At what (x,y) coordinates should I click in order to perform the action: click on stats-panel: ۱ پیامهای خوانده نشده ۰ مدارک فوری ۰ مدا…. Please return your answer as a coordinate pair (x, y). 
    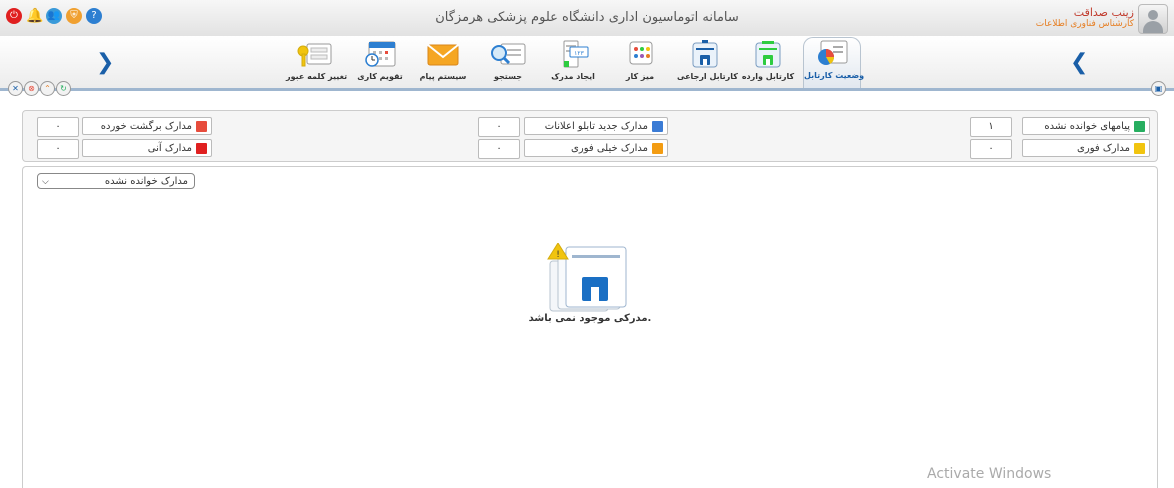
    Looking at the image, I should click on (590, 136).